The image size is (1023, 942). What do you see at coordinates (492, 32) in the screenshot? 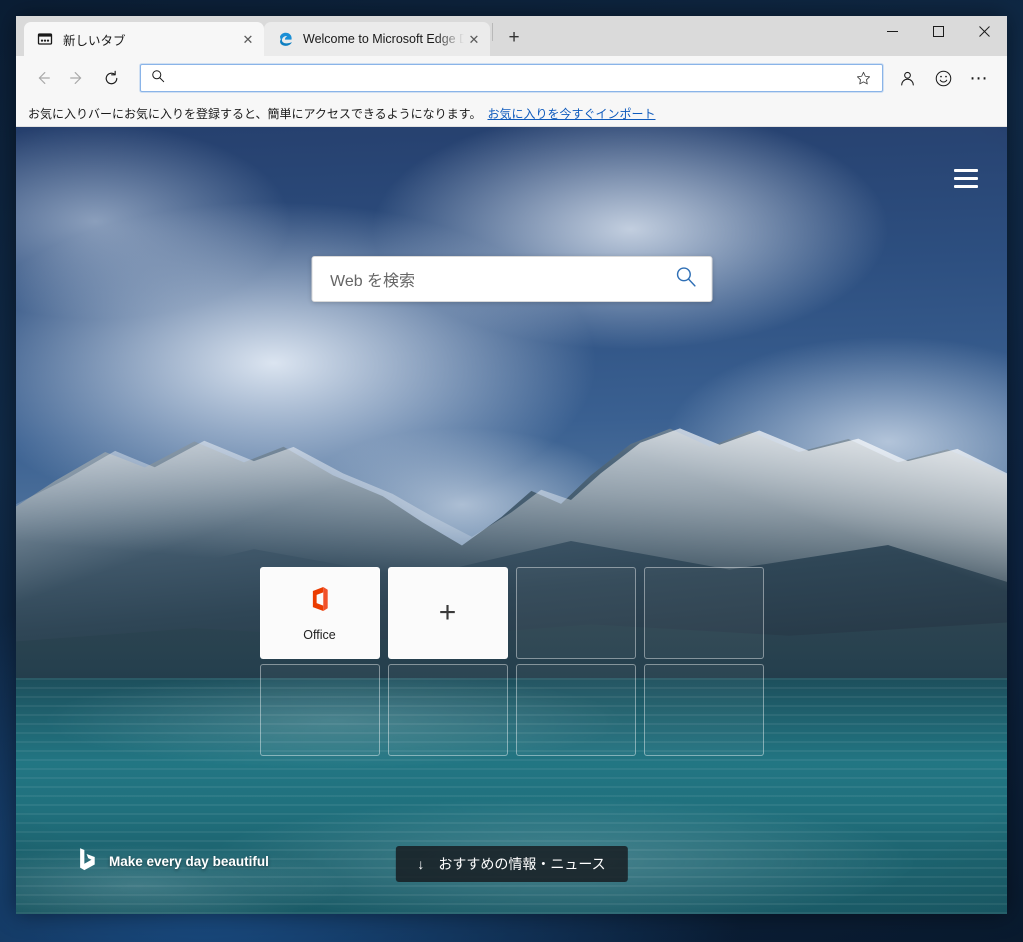
I see `tab-separator` at bounding box center [492, 32].